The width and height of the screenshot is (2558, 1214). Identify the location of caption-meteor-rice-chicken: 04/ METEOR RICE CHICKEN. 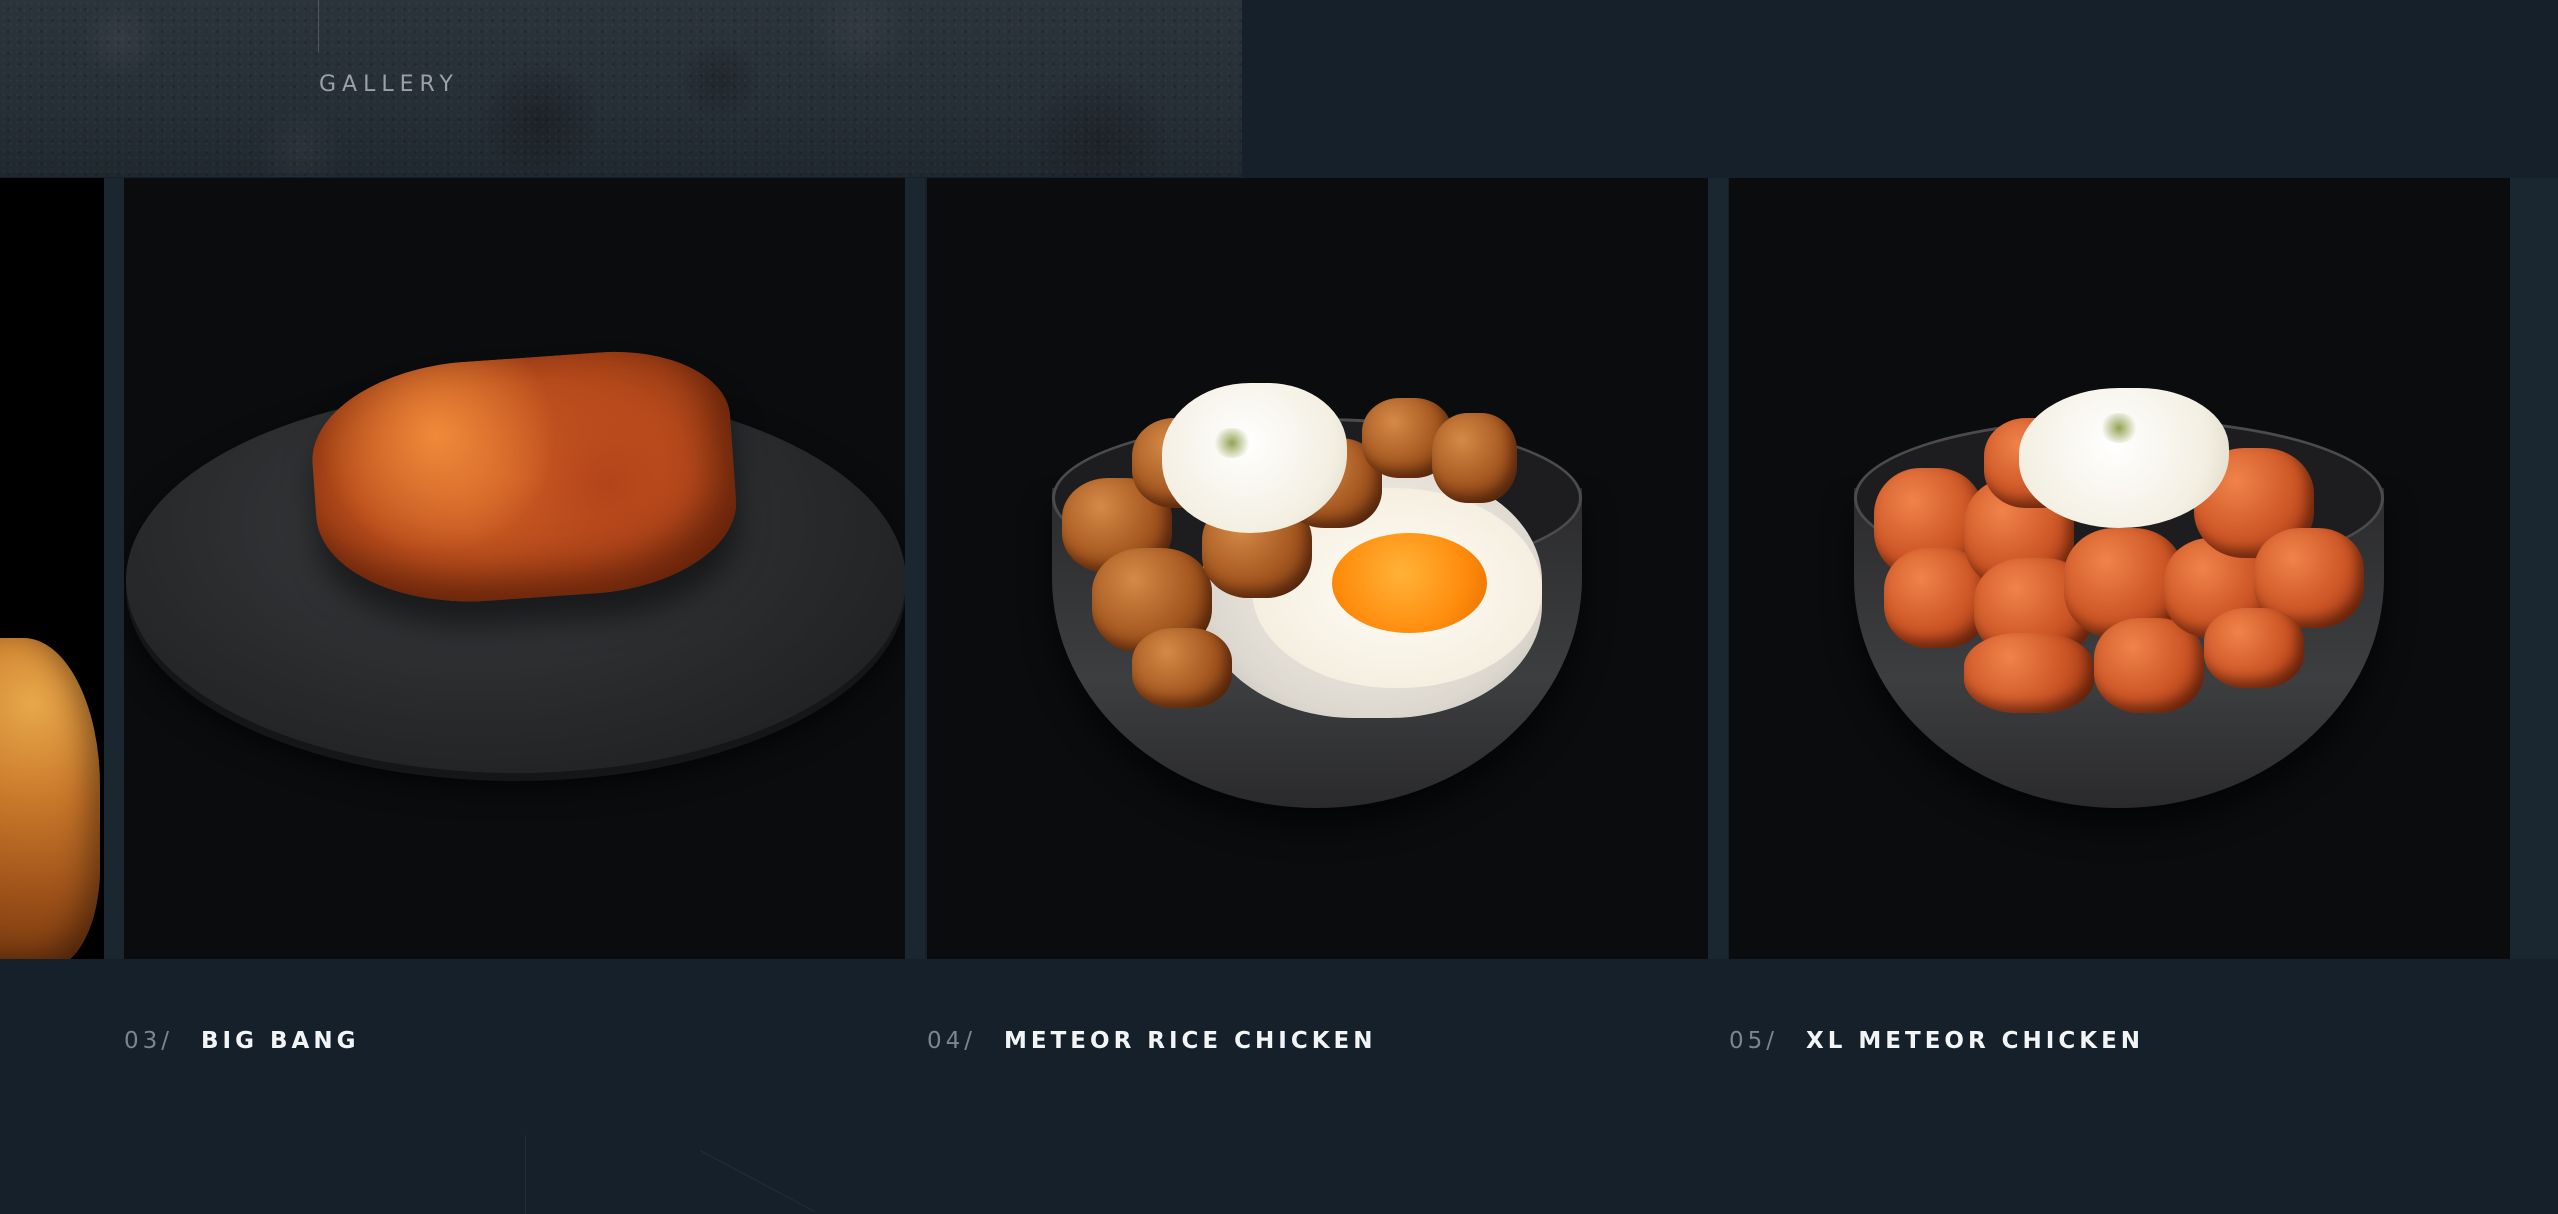
(1152, 1041).